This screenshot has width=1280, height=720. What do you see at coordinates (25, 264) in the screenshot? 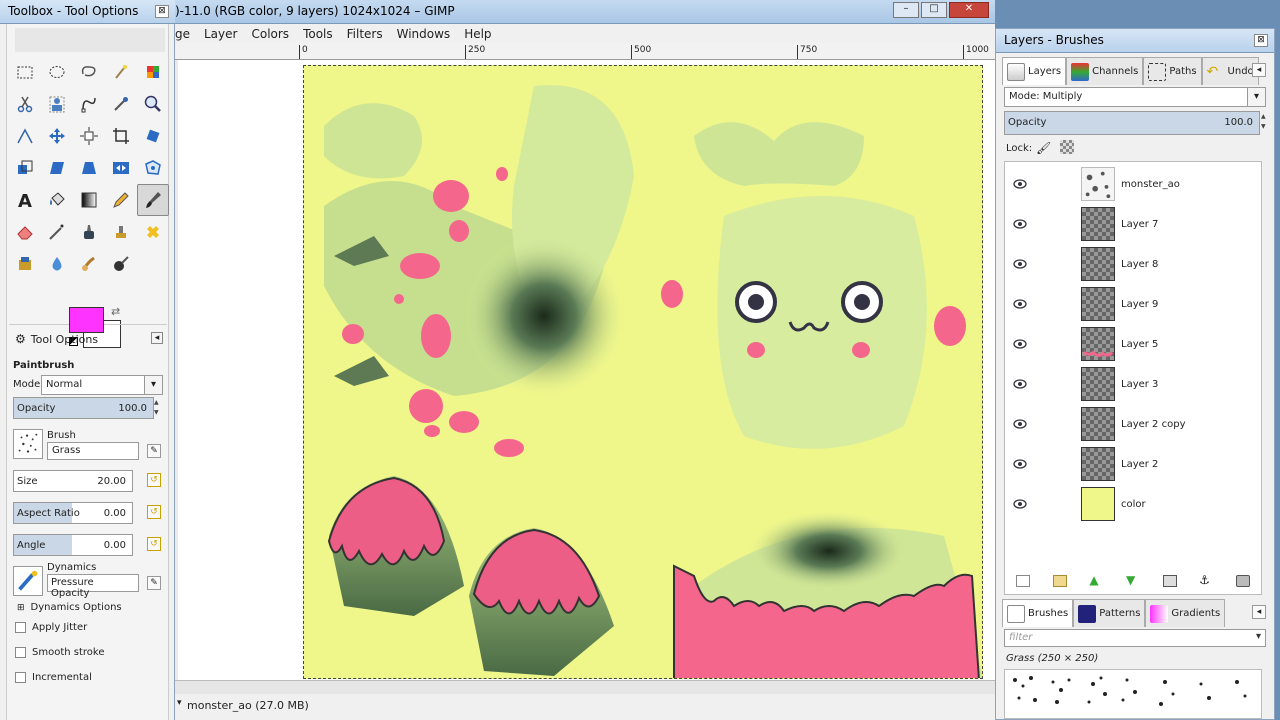
I see `perspective-clone-tool-icon` at bounding box center [25, 264].